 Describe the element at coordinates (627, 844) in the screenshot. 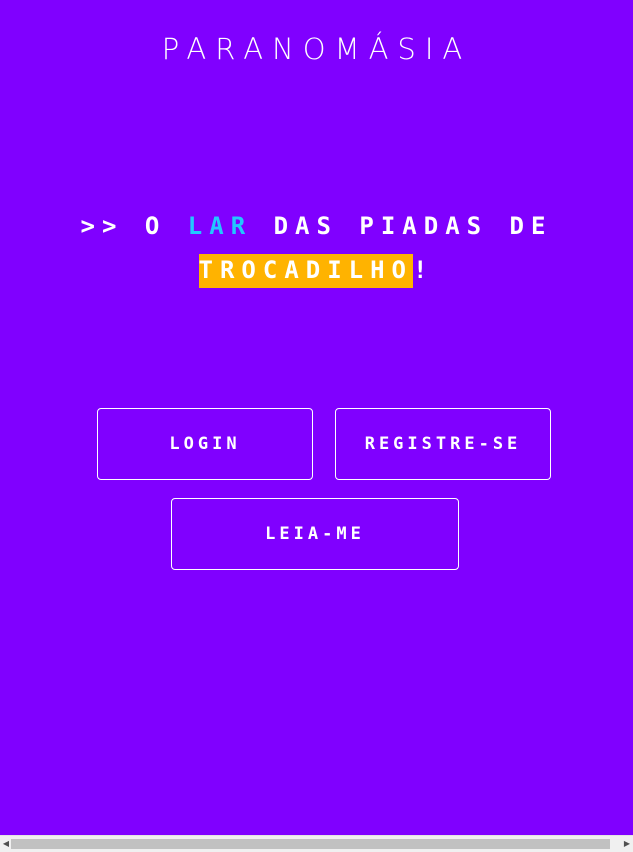

I see `scroll-right-arrow-icon: ▶` at that location.